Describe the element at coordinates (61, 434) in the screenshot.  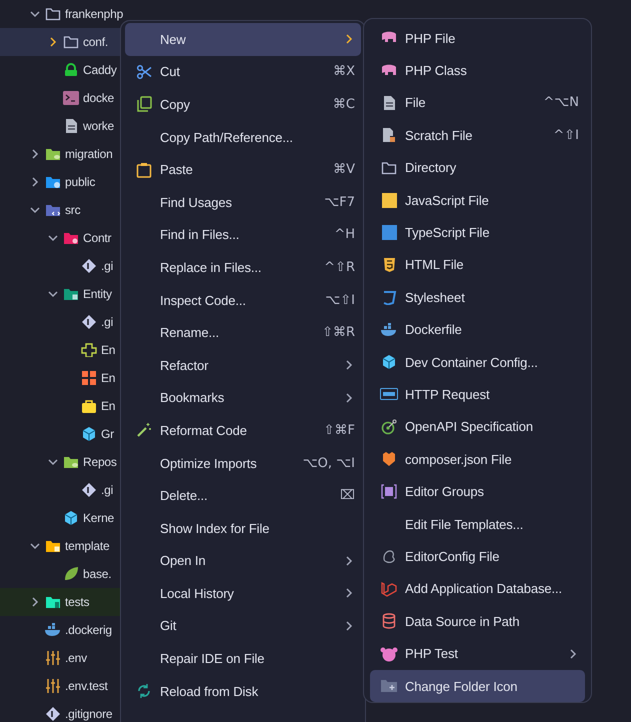
I see `tree-row: Gr` at that location.